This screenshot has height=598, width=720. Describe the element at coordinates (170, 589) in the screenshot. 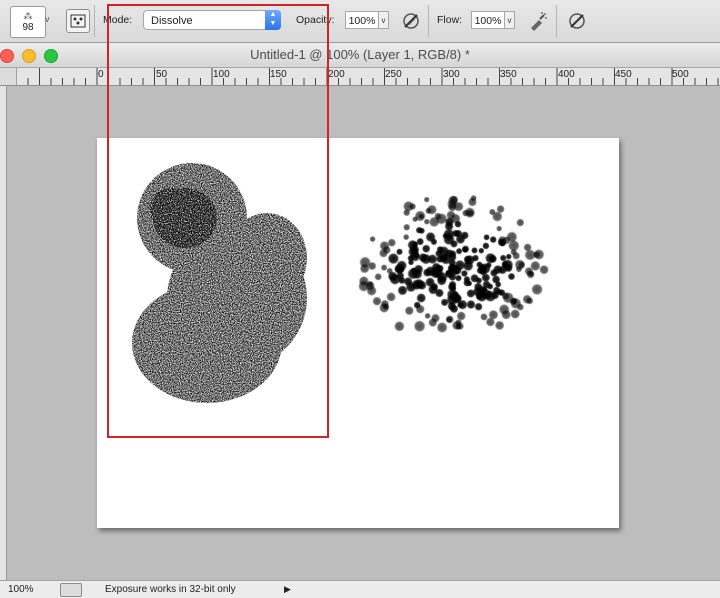

I see `status-message: Exposure works in 32-bit only` at that location.